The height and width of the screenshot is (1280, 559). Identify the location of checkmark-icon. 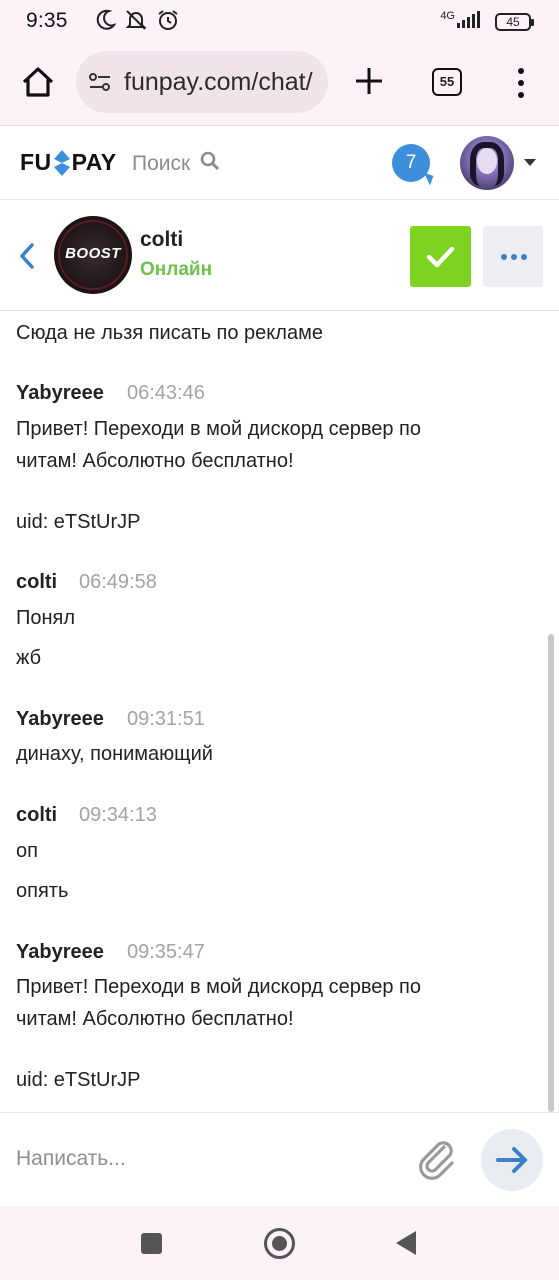
(440, 257).